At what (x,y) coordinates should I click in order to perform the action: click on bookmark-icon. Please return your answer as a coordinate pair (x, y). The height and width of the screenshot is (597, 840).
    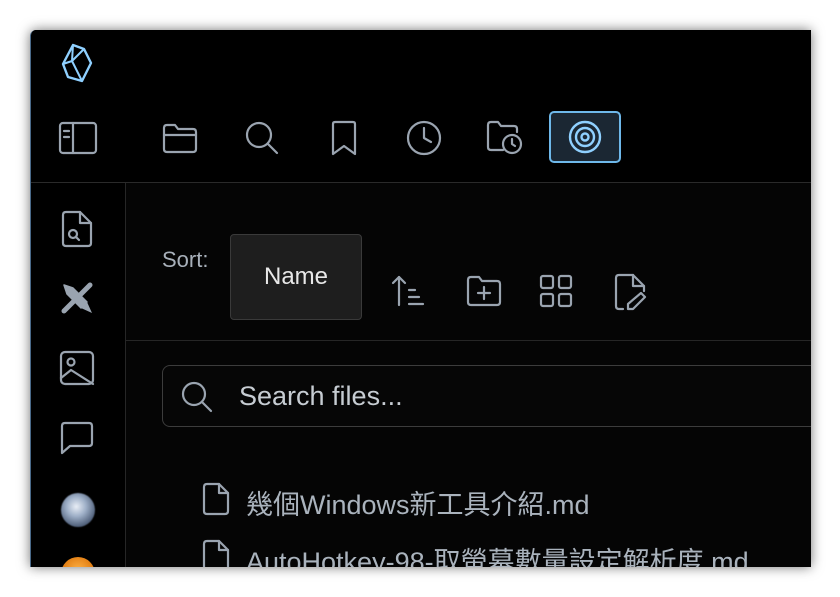
    Looking at the image, I should click on (344, 138).